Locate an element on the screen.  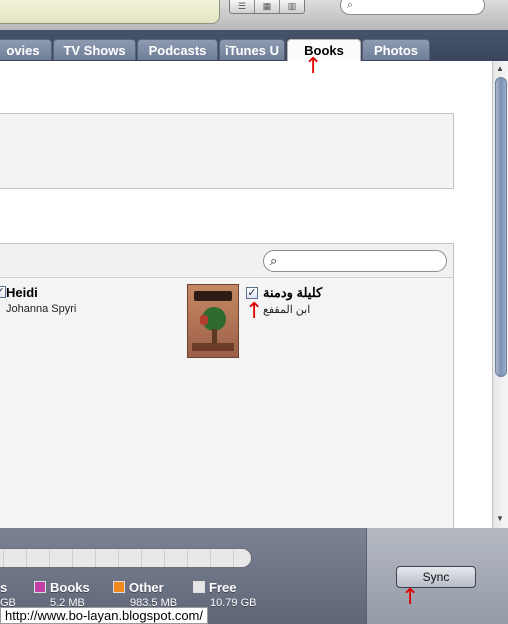
view-buttons: ☰ ▦ ▥ is located at coordinates (267, 7).